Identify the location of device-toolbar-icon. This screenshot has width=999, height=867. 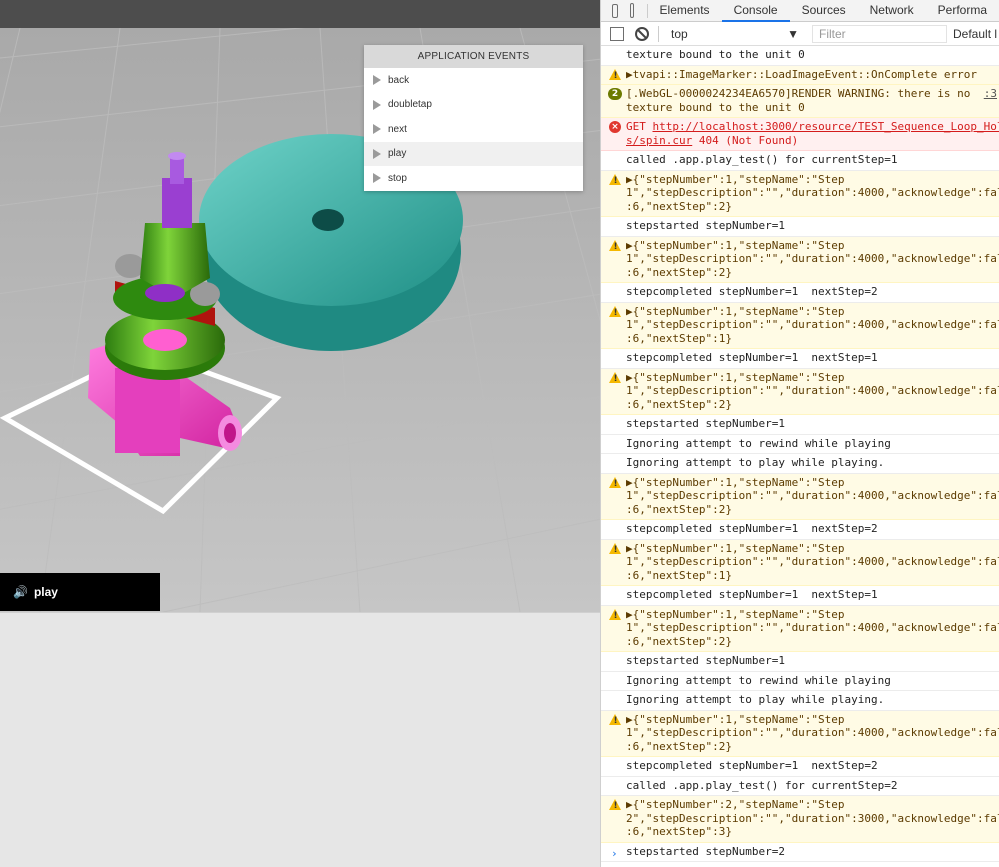
(632, 10).